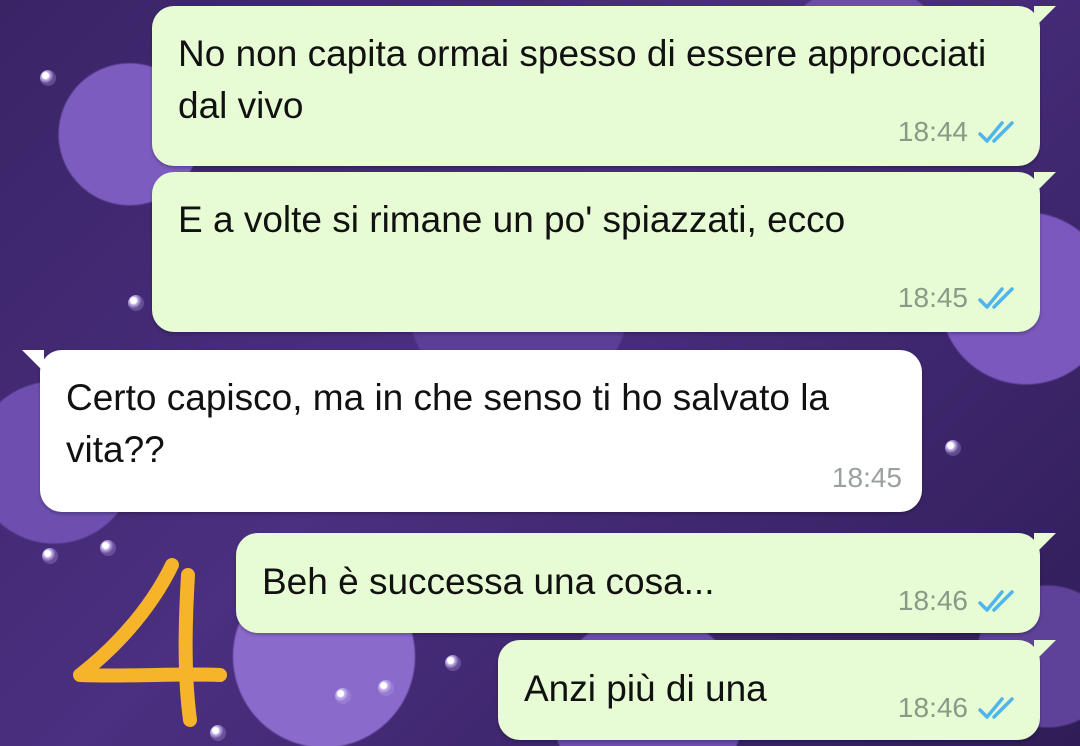 The width and height of the screenshot is (1080, 746). What do you see at coordinates (777, 690) in the screenshot?
I see `message-bubble-outgoing: Anzi più di una 18:46` at bounding box center [777, 690].